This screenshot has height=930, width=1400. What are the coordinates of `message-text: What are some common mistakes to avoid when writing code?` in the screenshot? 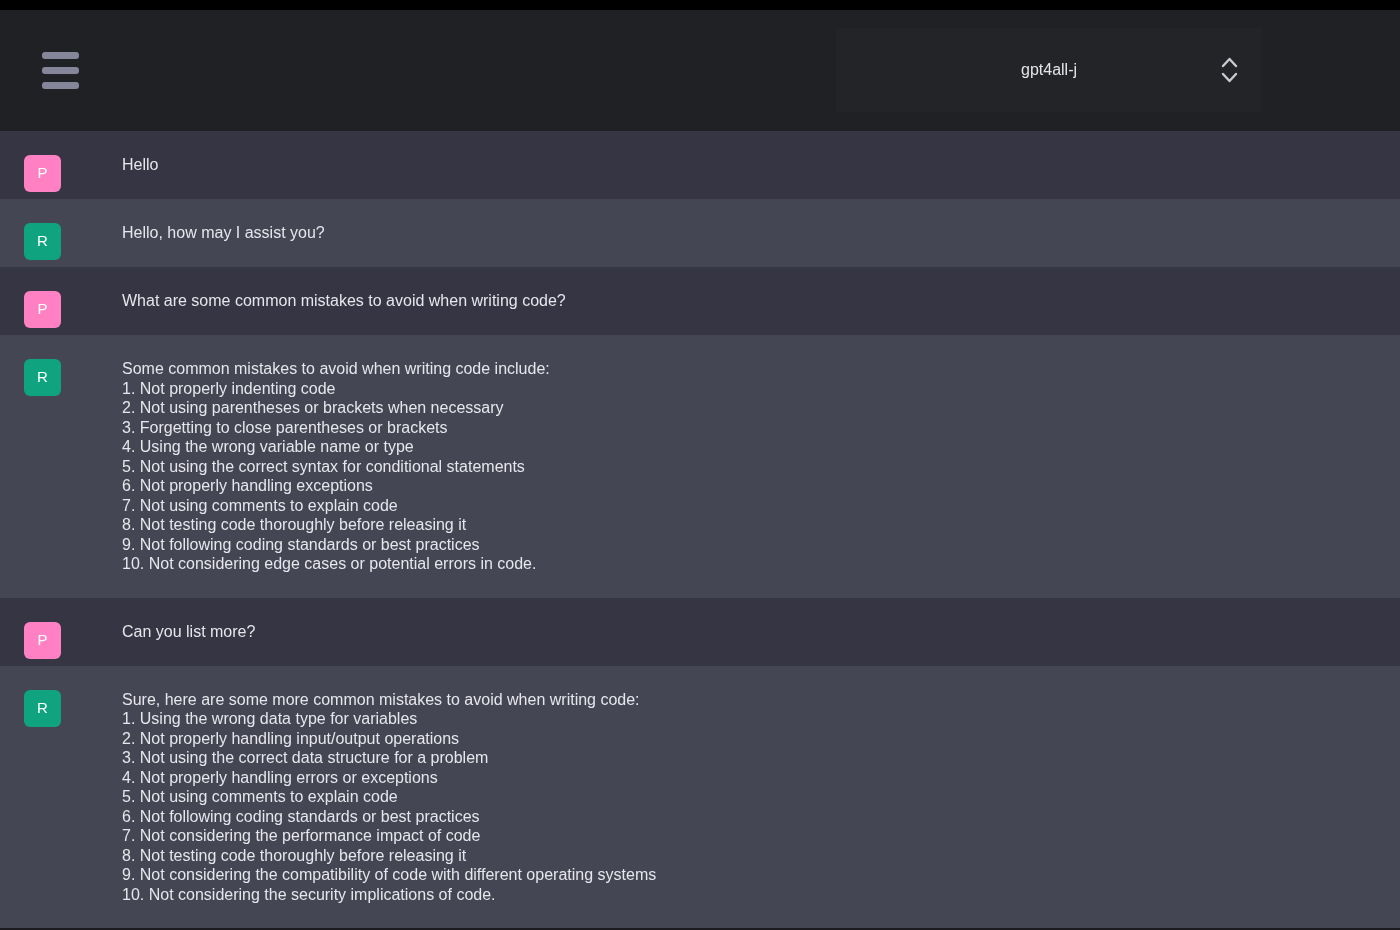 It's located at (344, 301).